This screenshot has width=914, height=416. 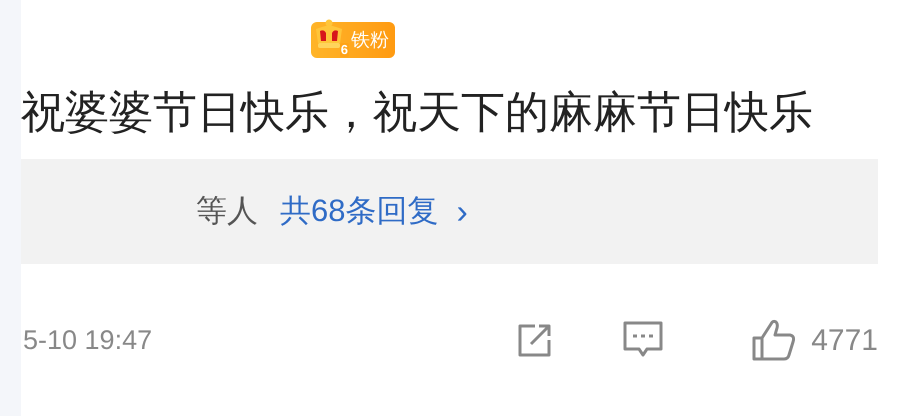 What do you see at coordinates (344, 50) in the screenshot?
I see `level-number: 6` at bounding box center [344, 50].